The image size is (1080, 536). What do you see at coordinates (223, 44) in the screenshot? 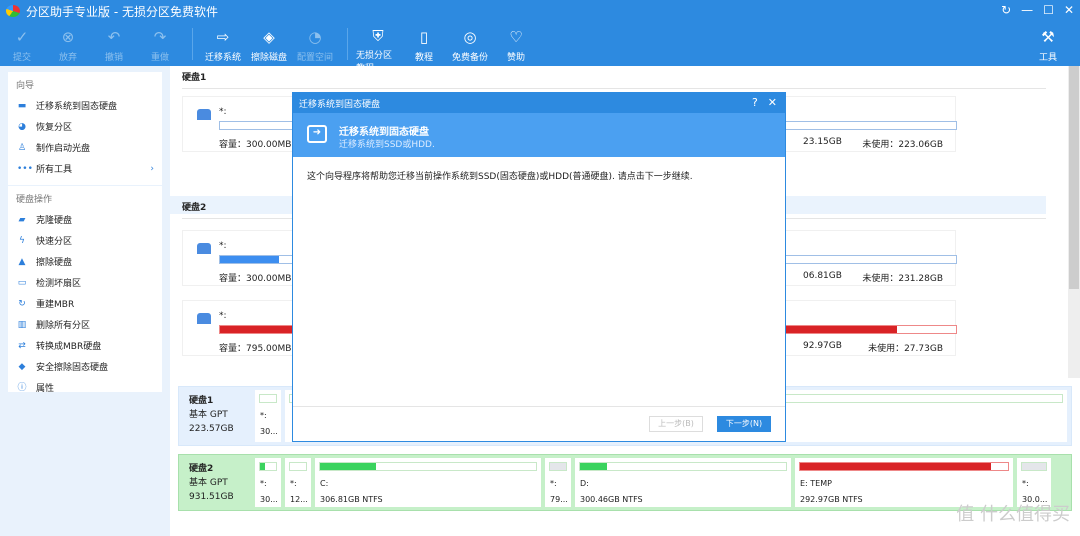
I see `toolbar-button-4: ⇨ 迁移系统` at bounding box center [223, 44].